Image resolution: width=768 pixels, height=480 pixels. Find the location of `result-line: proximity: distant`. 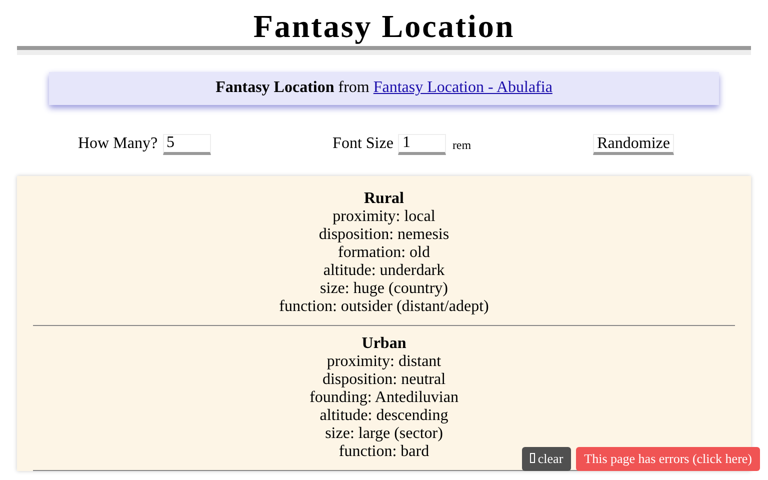

result-line: proximity: distant is located at coordinates (384, 362).